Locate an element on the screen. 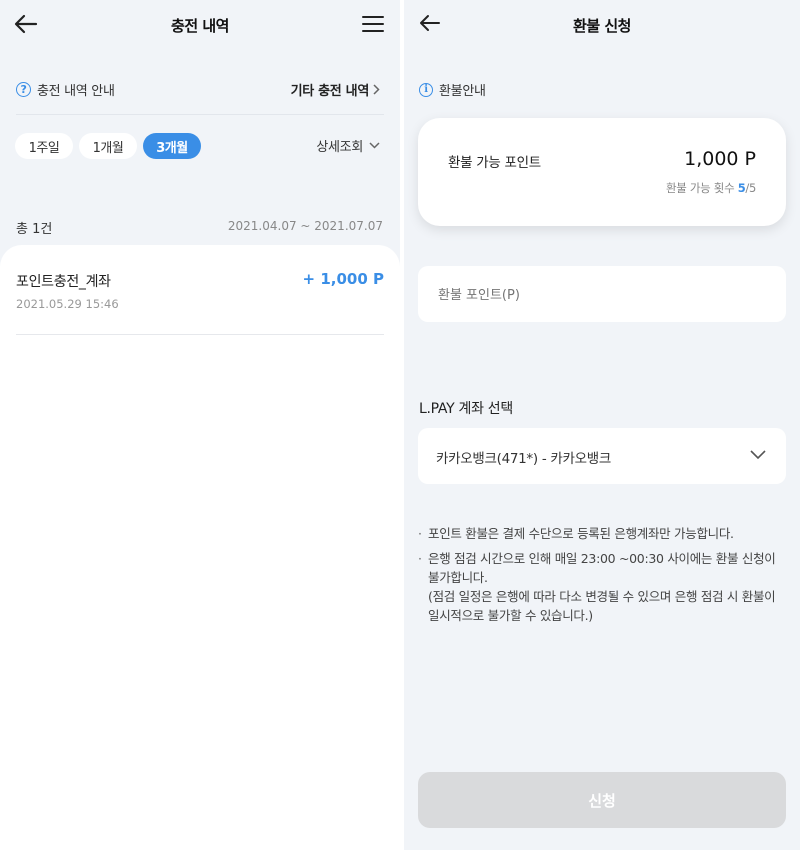 The image size is (800, 850). other-charge-history-label: 기타 충전 내역 is located at coordinates (330, 91).